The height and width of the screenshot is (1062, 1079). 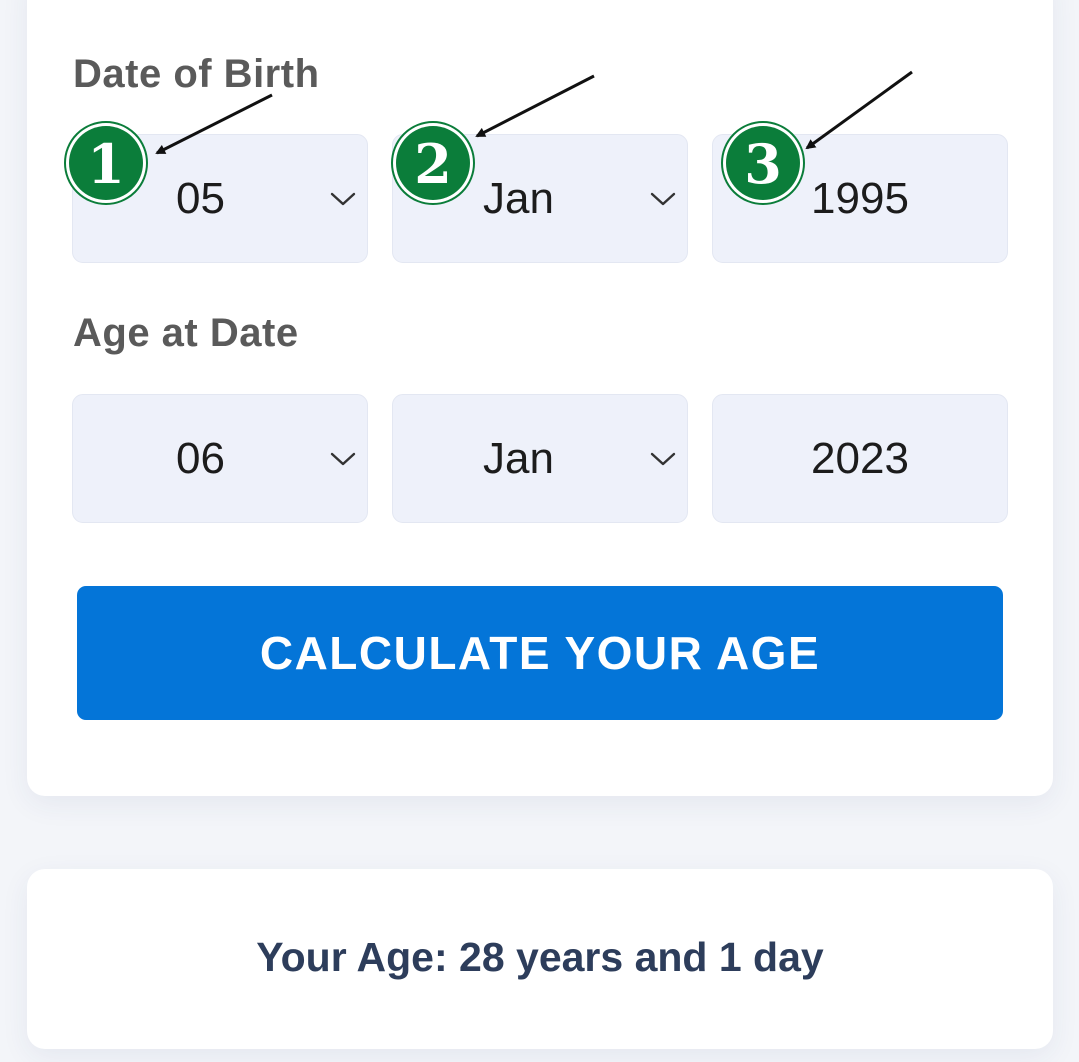 I want to click on badge-2-number: 2, so click(x=433, y=164).